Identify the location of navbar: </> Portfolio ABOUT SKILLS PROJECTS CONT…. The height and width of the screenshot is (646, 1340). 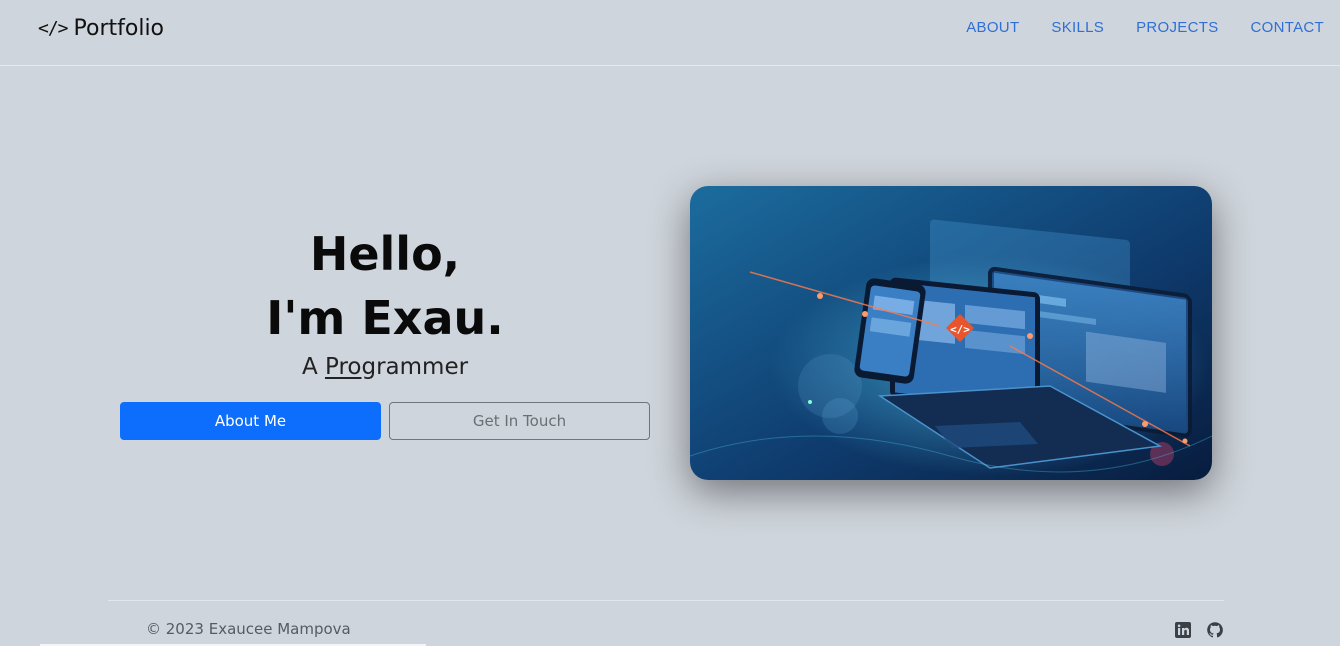
(670, 33).